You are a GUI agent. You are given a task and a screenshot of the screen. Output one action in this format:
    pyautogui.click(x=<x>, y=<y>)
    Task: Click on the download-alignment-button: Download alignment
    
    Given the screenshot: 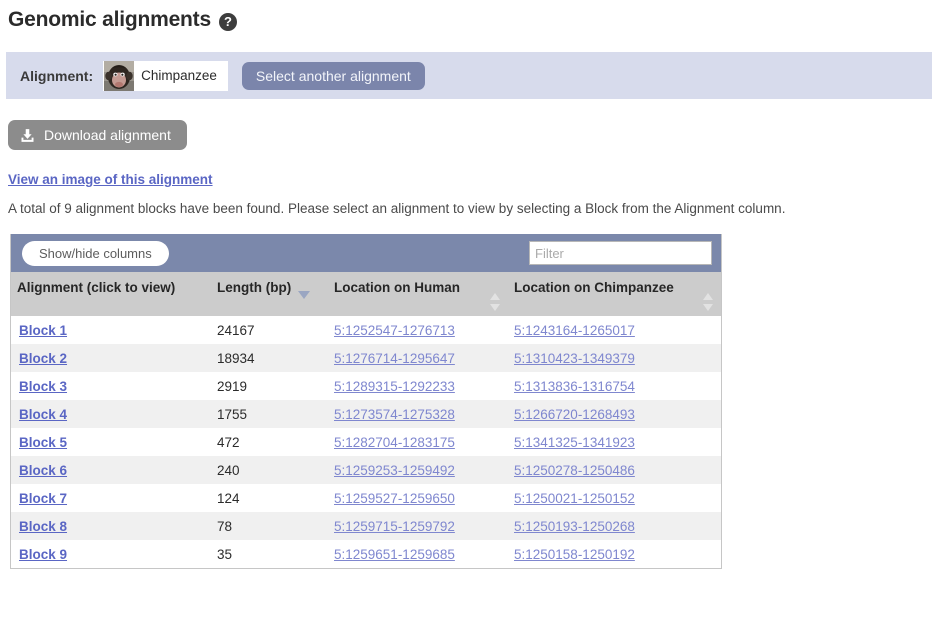 What is the action you would take?
    pyautogui.click(x=97, y=135)
    